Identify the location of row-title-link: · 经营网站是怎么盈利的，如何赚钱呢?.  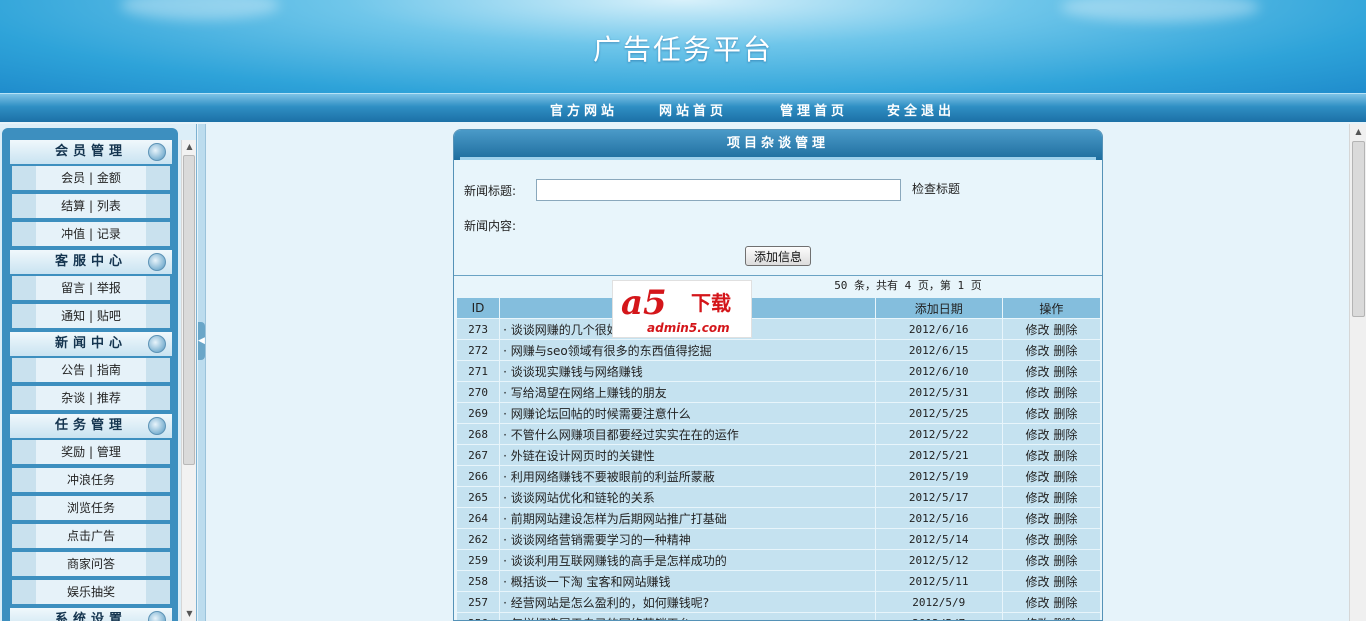
(606, 603).